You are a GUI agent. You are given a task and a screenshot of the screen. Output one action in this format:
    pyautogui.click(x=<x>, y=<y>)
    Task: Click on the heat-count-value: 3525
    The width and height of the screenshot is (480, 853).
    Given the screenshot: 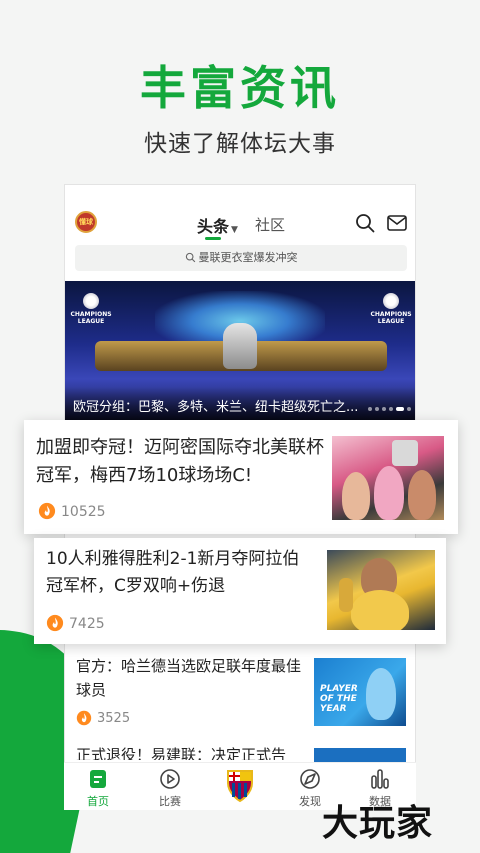 What is the action you would take?
    pyautogui.click(x=114, y=718)
    